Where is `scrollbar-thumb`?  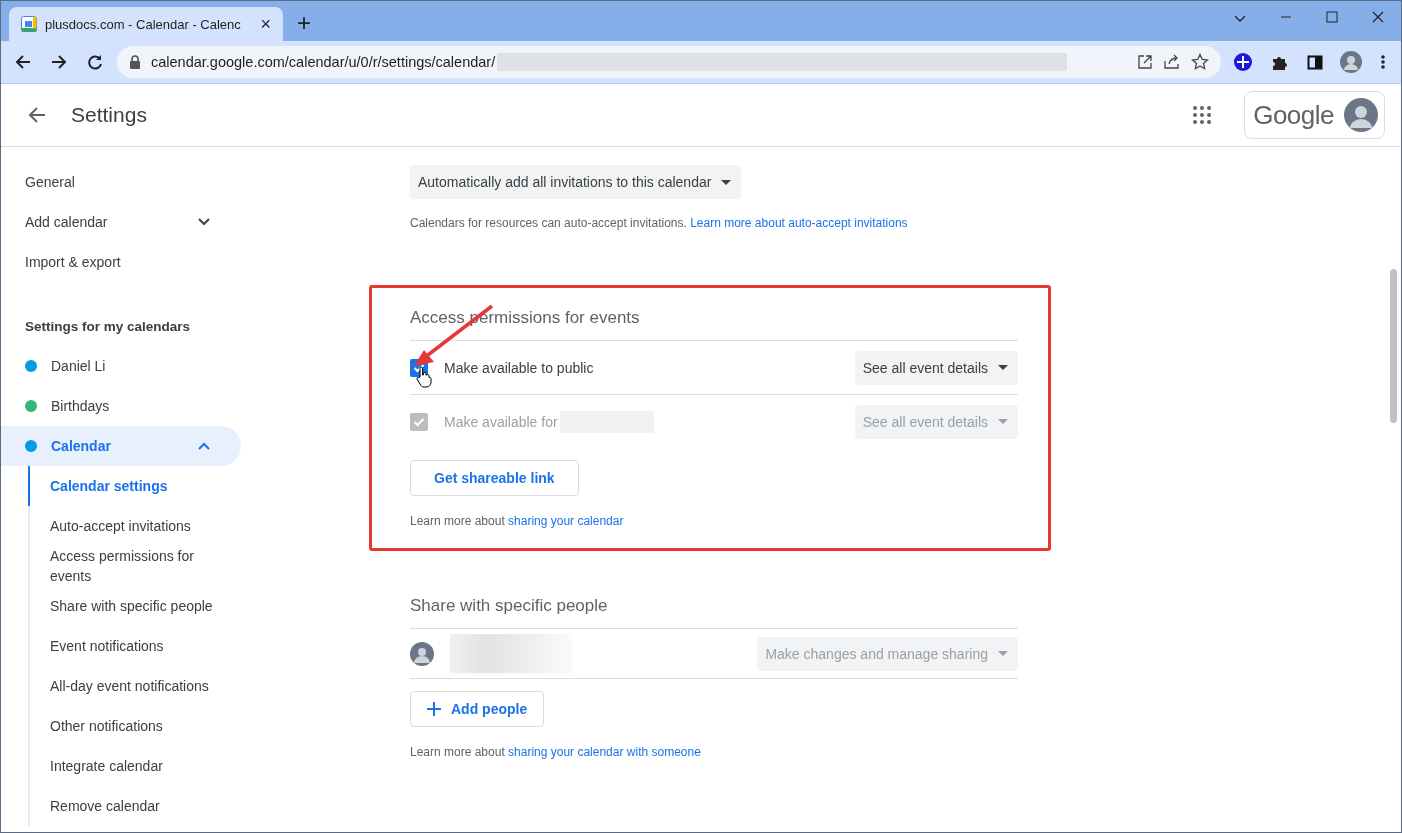 scrollbar-thumb is located at coordinates (1393, 346).